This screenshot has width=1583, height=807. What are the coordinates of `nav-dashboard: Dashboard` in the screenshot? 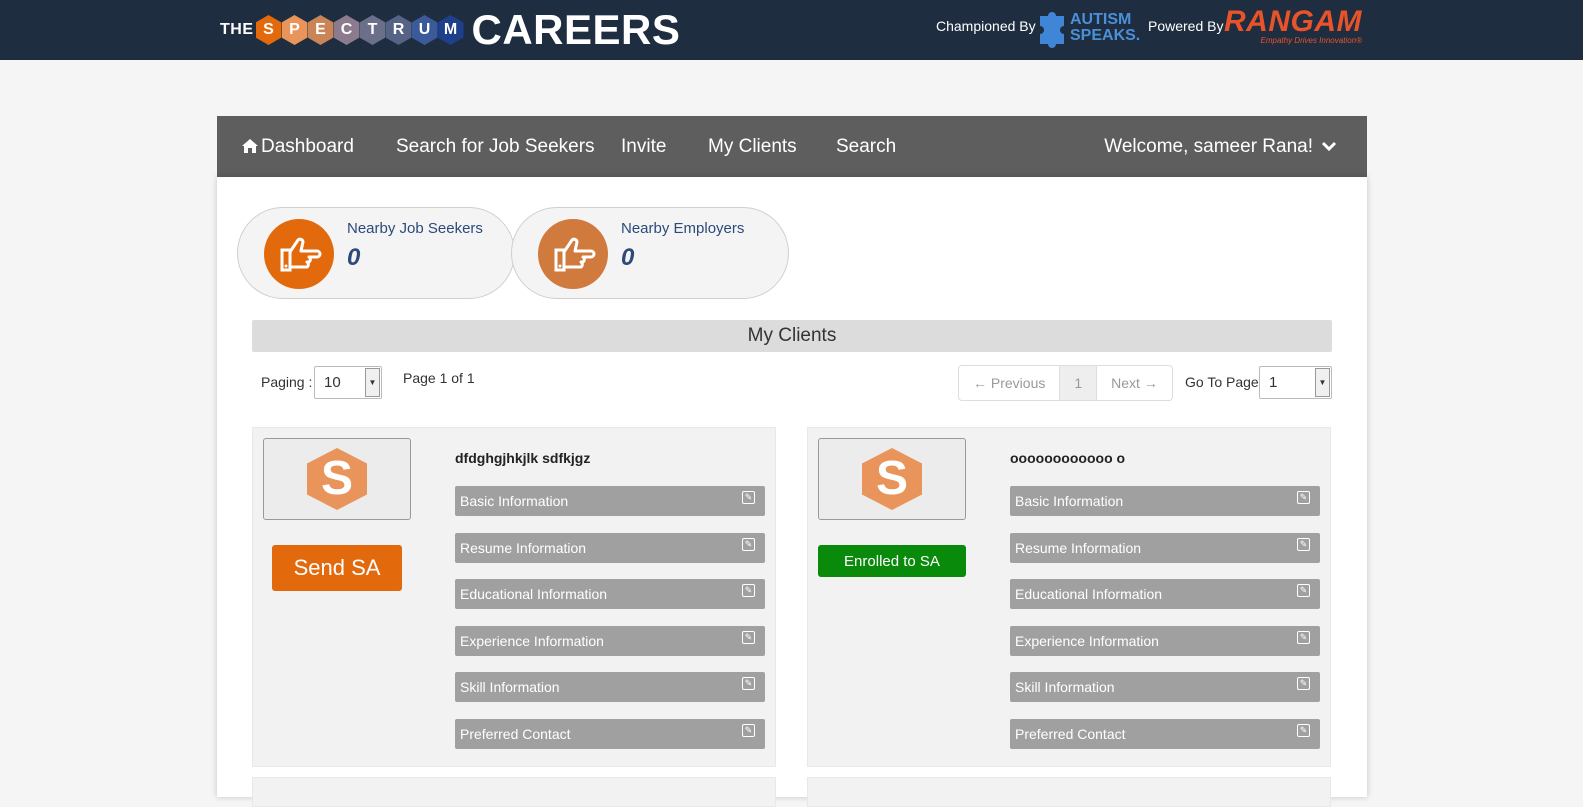 It's located at (297, 148).